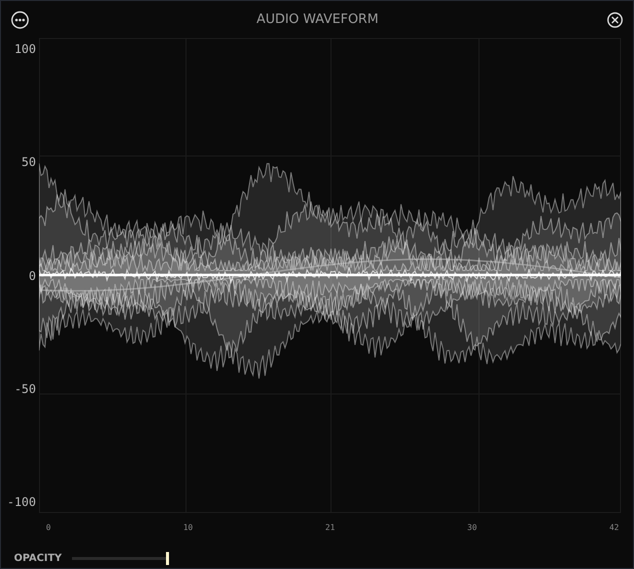  Describe the element at coordinates (615, 19) in the screenshot. I see `close-icon` at that location.